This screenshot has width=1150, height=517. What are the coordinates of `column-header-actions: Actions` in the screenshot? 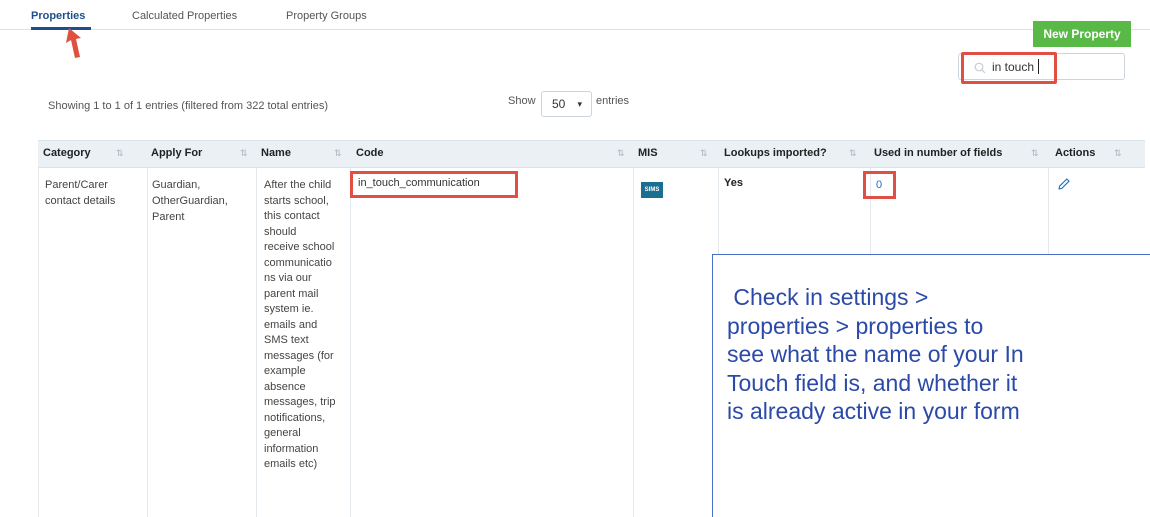 It's located at (1075, 153).